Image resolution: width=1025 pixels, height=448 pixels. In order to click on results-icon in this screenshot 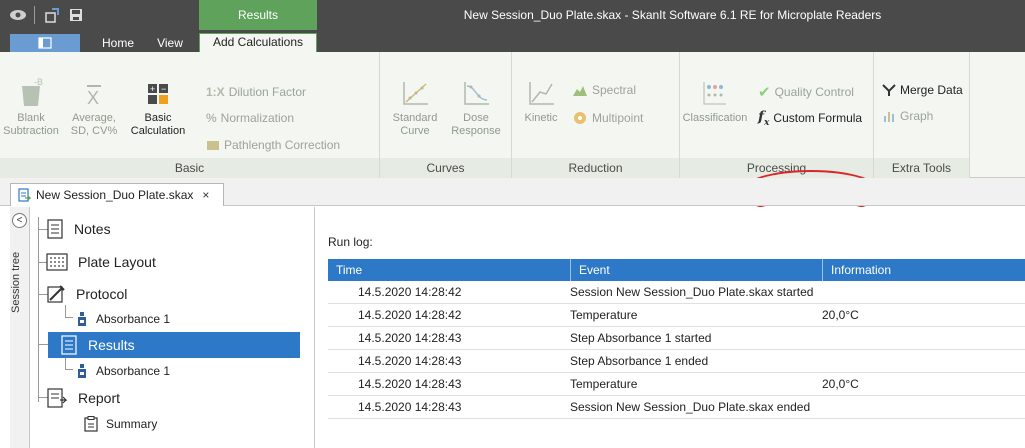, I will do `click(69, 345)`.